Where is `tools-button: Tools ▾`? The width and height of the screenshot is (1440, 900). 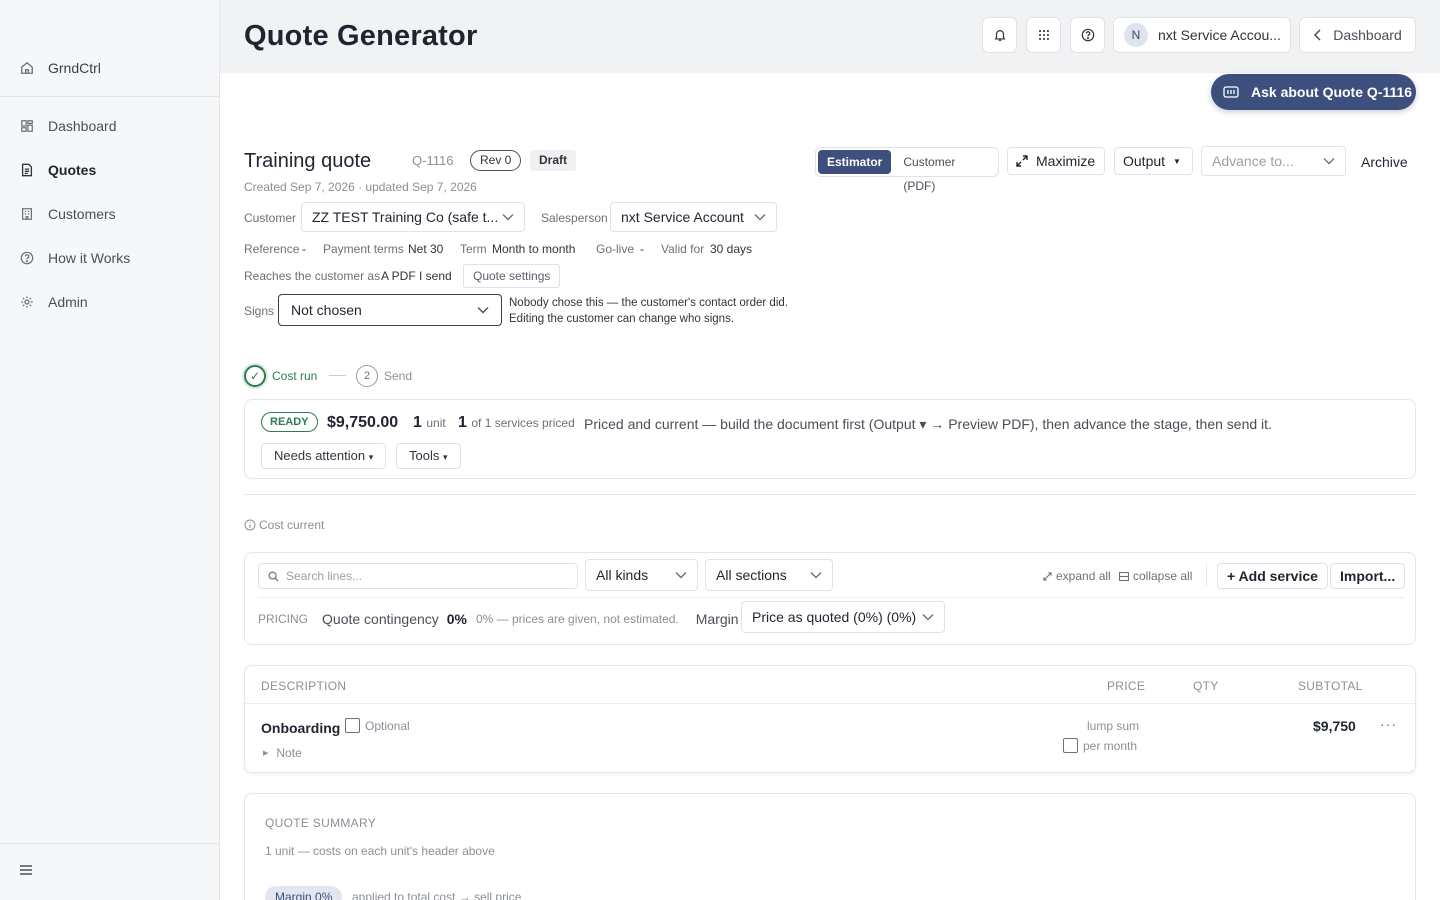
tools-button: Tools ▾ is located at coordinates (428, 456).